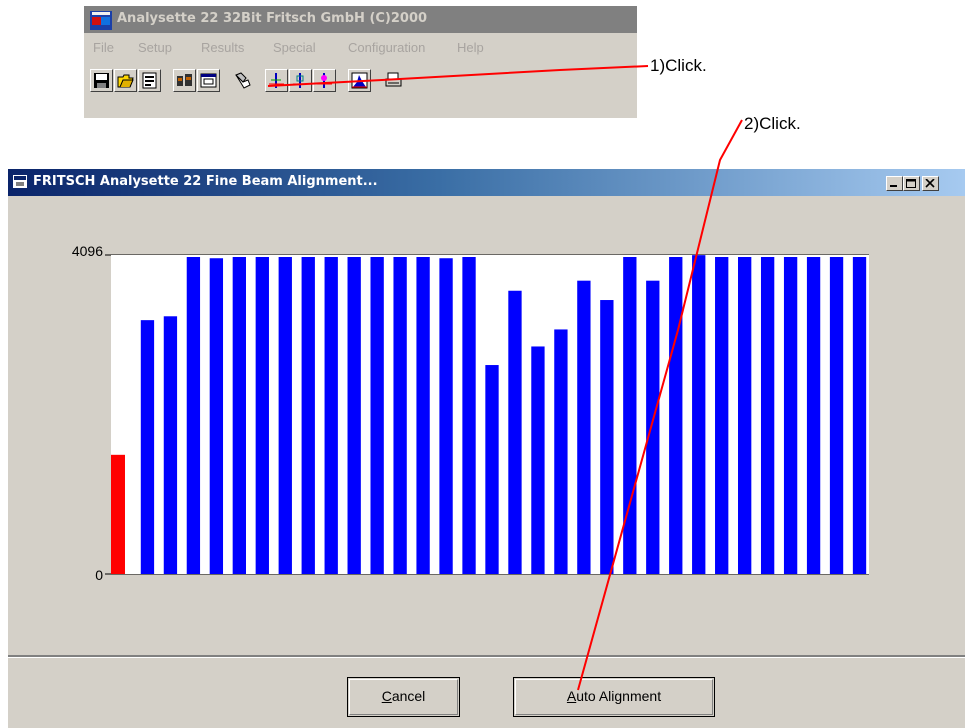 The width and height of the screenshot is (965, 728). What do you see at coordinates (458, 76) in the screenshot?
I see `annotation-line-step1` at bounding box center [458, 76].